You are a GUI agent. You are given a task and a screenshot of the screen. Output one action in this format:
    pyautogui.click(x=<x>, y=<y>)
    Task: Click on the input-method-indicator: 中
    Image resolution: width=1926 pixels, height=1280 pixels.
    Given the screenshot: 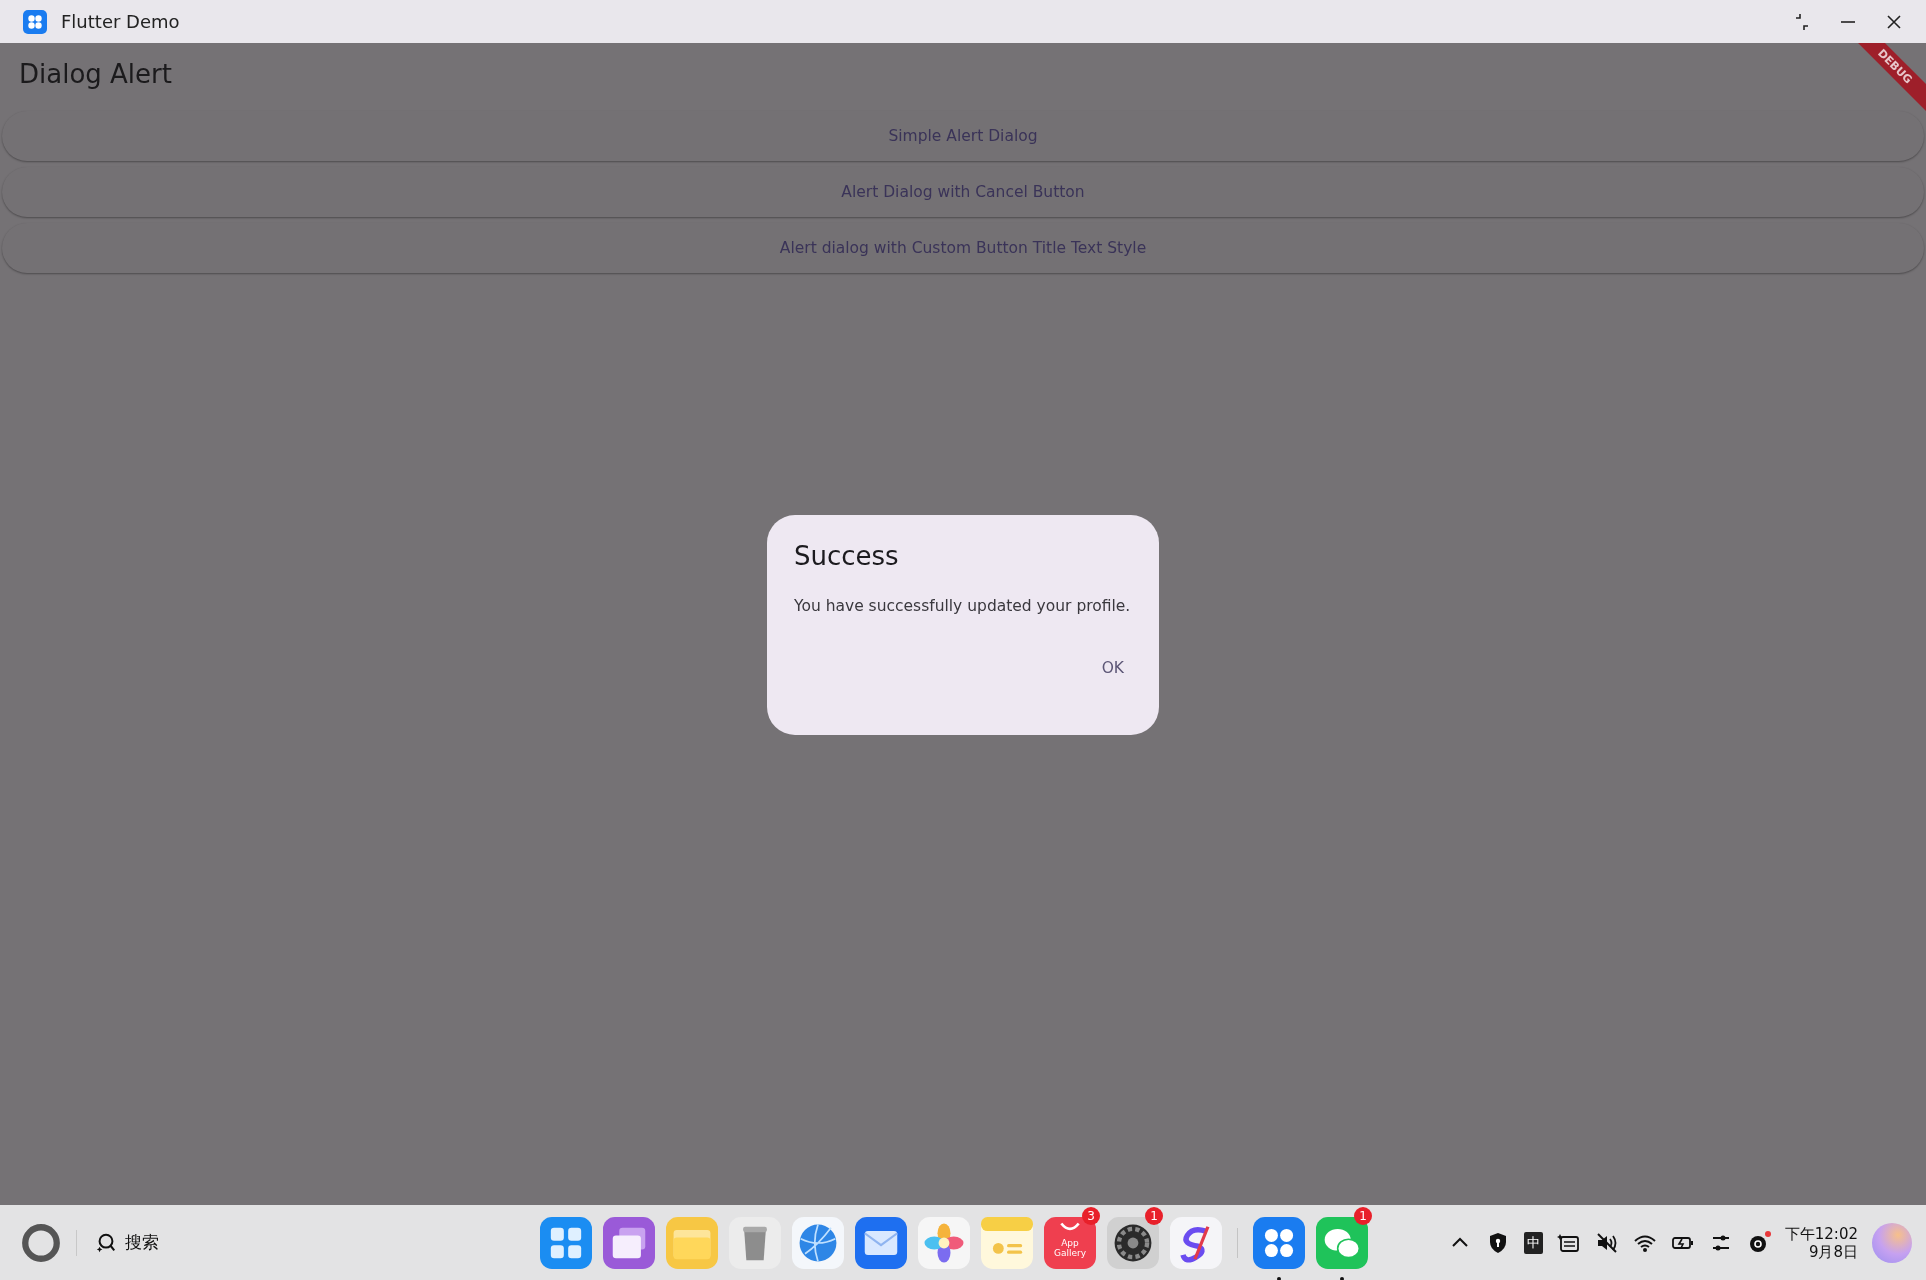 What is the action you would take?
    pyautogui.click(x=1533, y=1242)
    